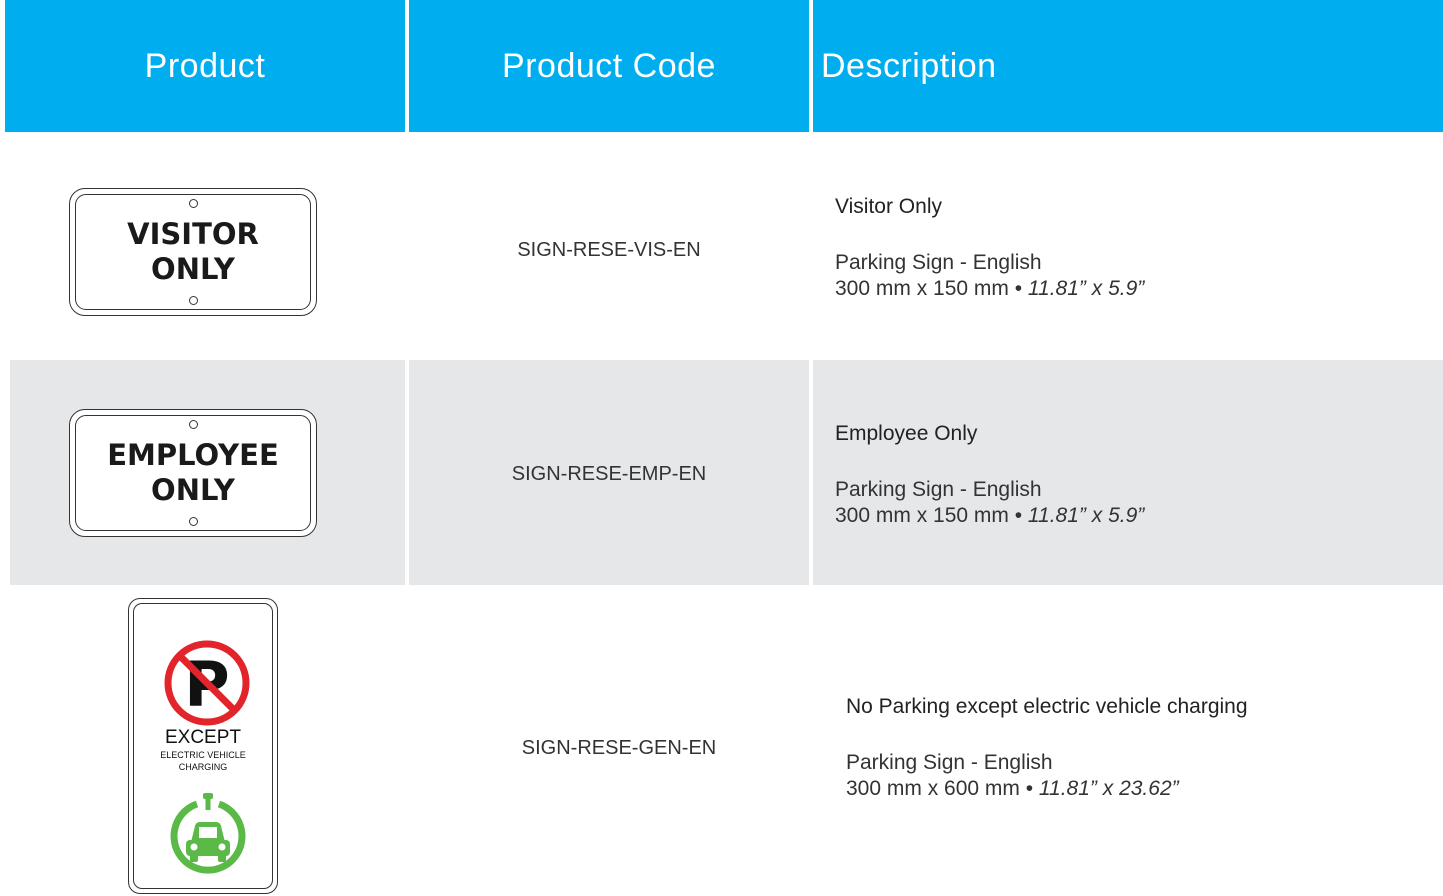 The width and height of the screenshot is (1443, 896). Describe the element at coordinates (203, 761) in the screenshot. I see `sign-subtext: ELECTRIC VEHICLE CHARGING` at that location.